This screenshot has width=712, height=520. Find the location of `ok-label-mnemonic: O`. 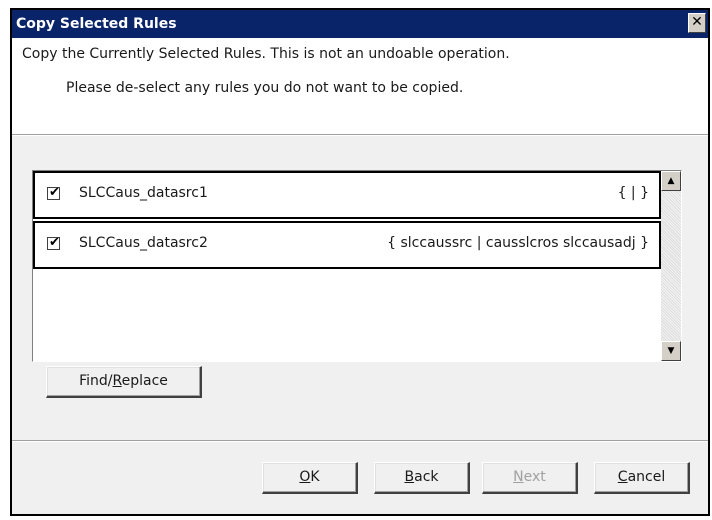

ok-label-mnemonic: O is located at coordinates (305, 477).